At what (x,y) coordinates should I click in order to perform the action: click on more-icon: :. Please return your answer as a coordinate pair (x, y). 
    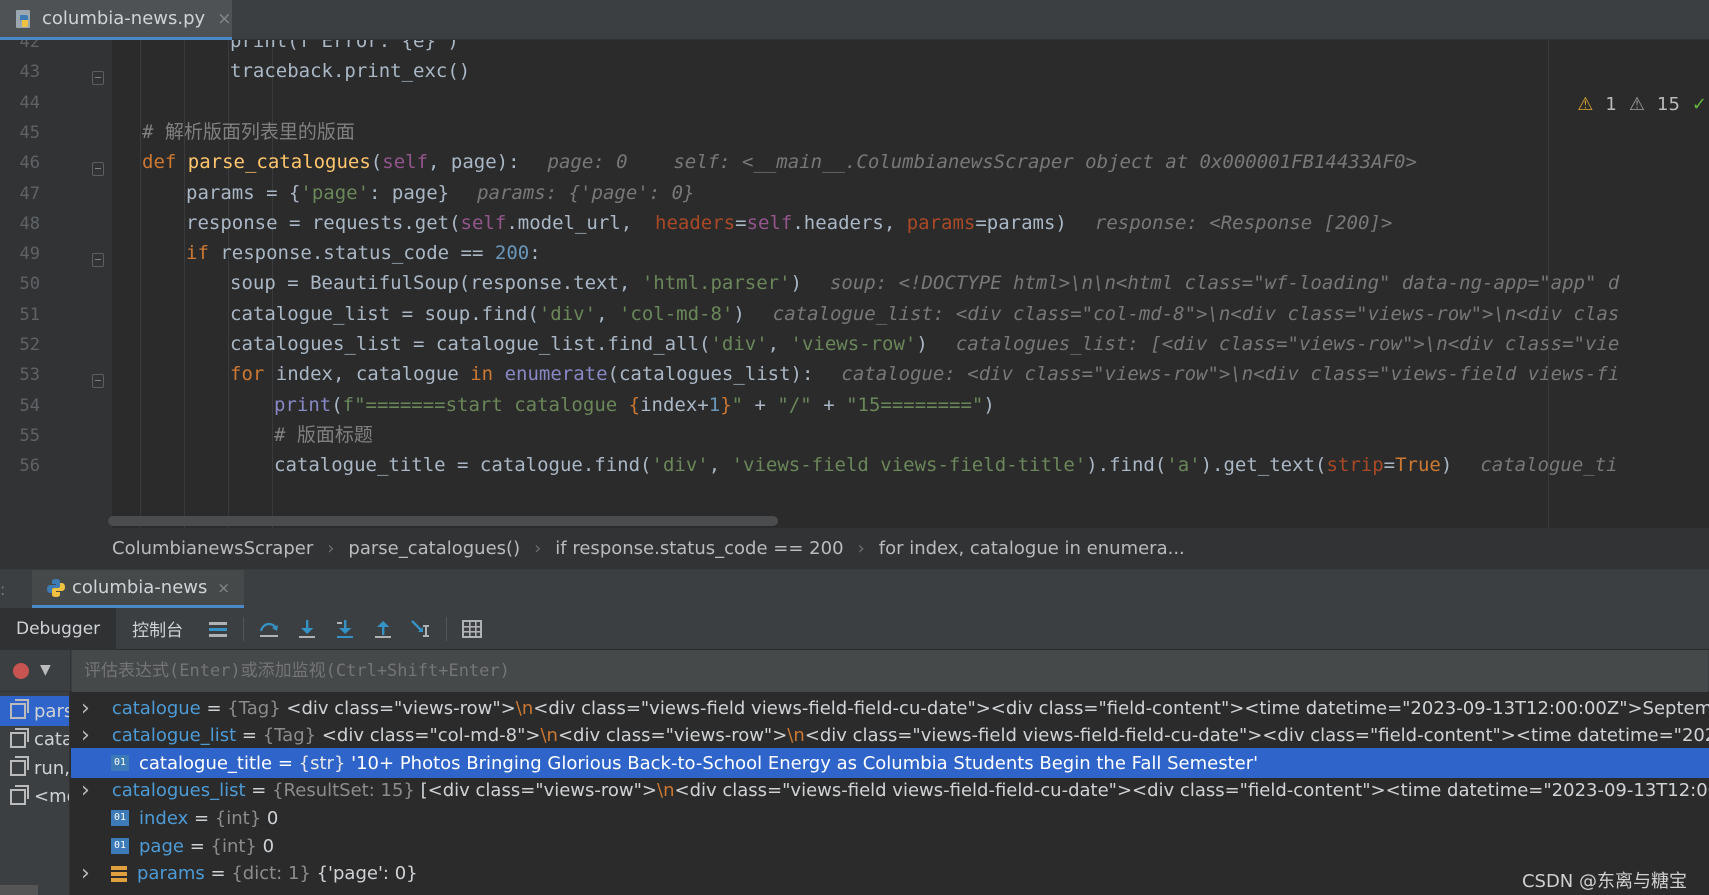
    Looking at the image, I should click on (10, 589).